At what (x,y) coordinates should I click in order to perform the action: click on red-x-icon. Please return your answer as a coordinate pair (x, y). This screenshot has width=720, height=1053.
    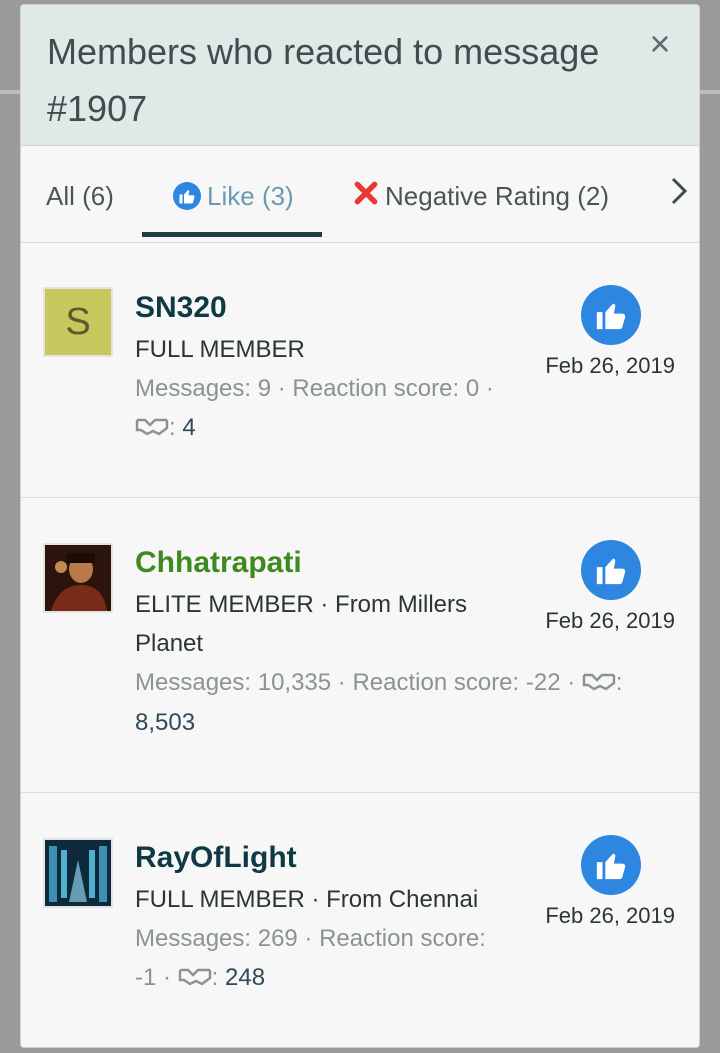
    Looking at the image, I should click on (366, 196).